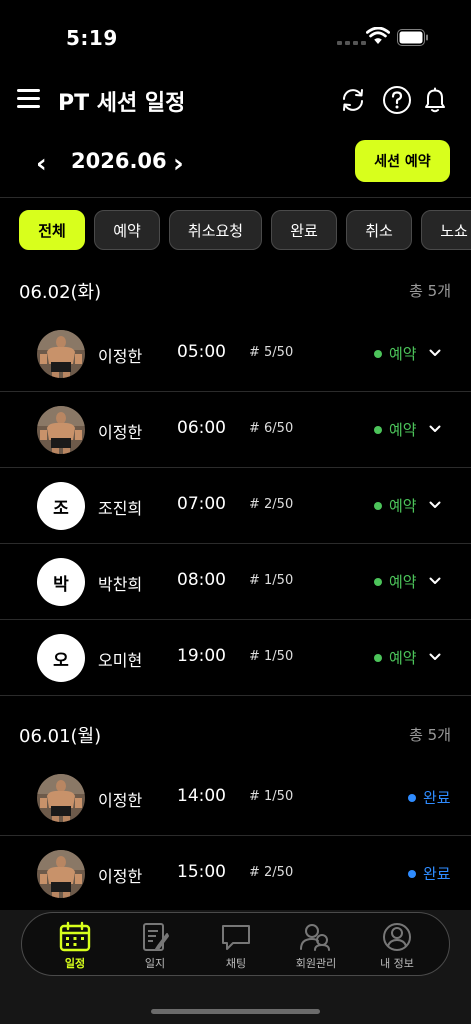  Describe the element at coordinates (353, 100) in the screenshot. I see `refresh-icon` at that location.